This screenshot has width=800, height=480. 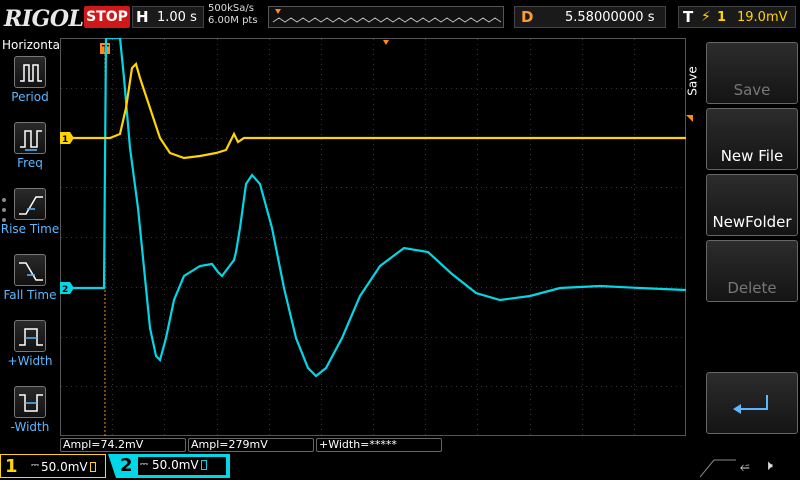 What do you see at coordinates (768, 466) in the screenshot?
I see `speaker-muted-icon: 🕨` at bounding box center [768, 466].